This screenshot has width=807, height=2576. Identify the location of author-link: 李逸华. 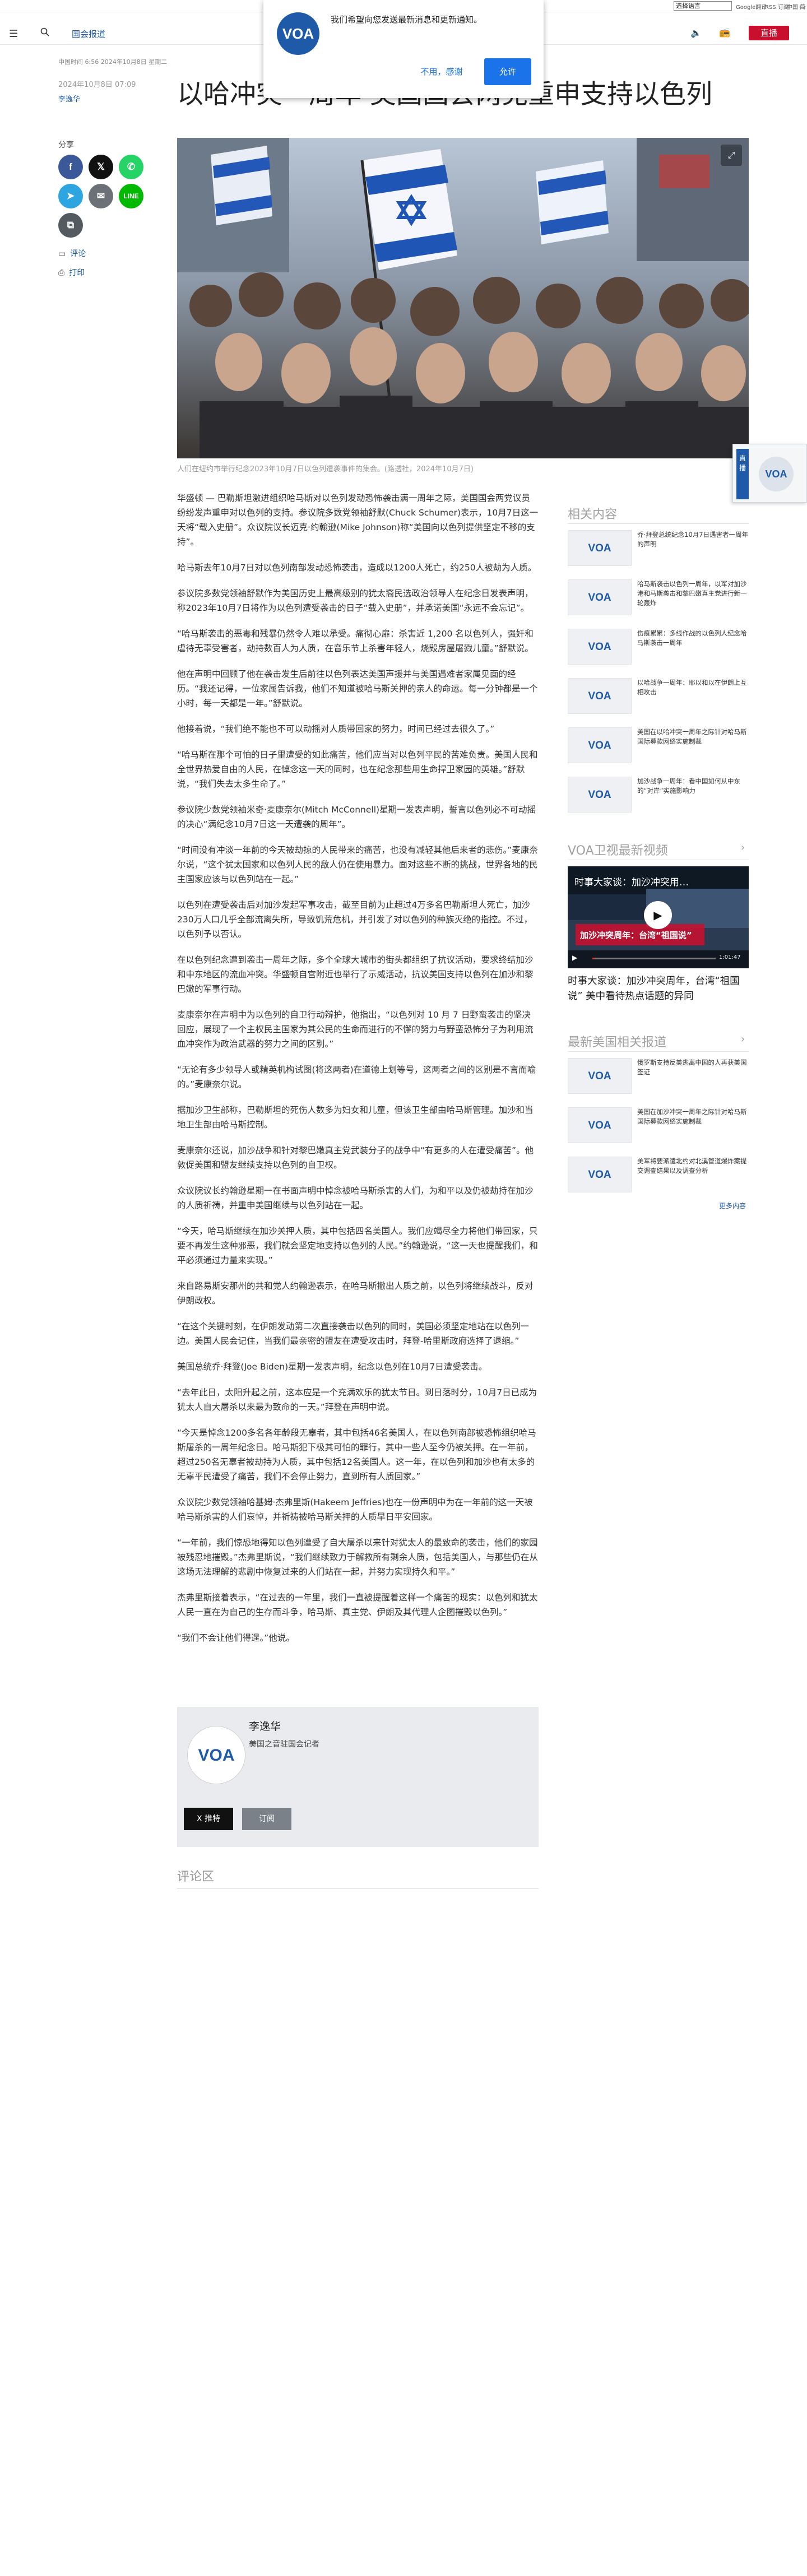
(69, 98).